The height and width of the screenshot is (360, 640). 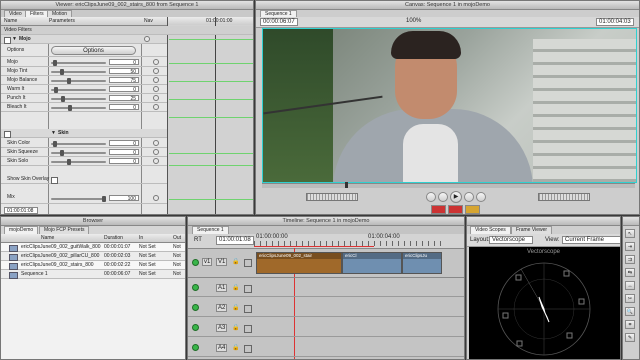 I want to click on play-button: ▶, so click(x=456, y=197).